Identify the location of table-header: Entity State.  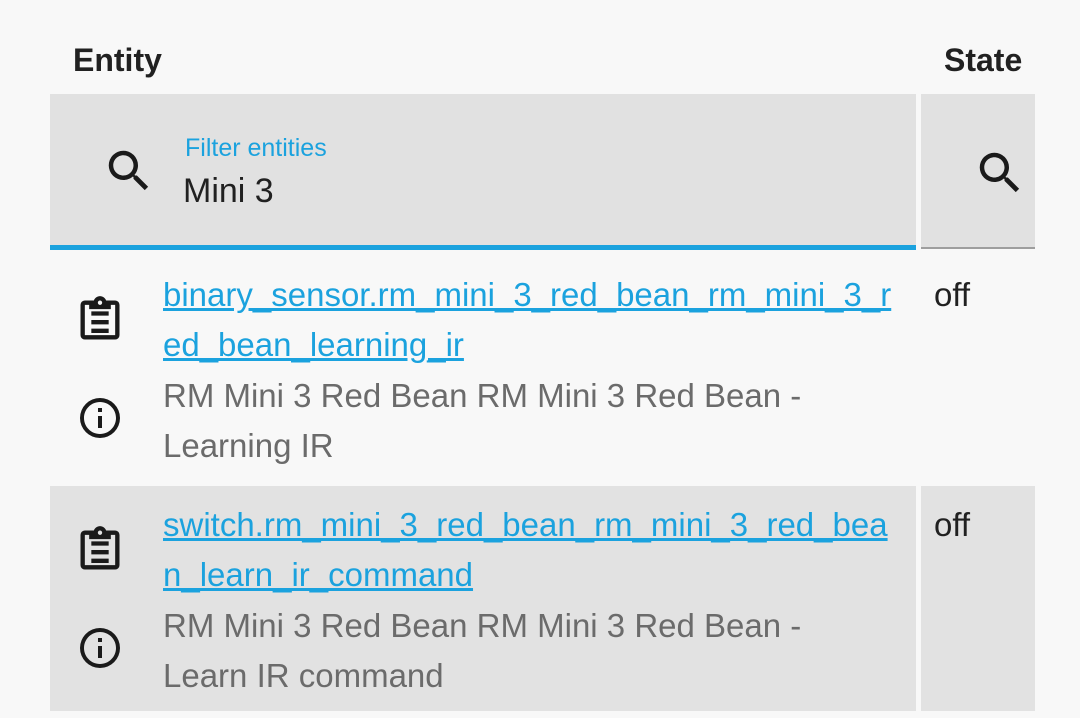
(540, 47).